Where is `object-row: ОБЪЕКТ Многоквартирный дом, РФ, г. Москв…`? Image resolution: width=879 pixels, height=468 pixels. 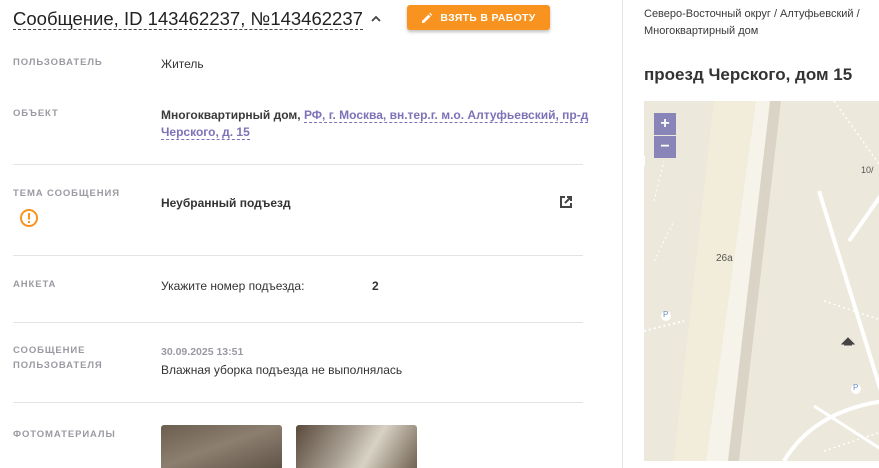 object-row: ОБЪЕКТ Многоквартирный дом, РФ, г. Москв… is located at coordinates (301, 126).